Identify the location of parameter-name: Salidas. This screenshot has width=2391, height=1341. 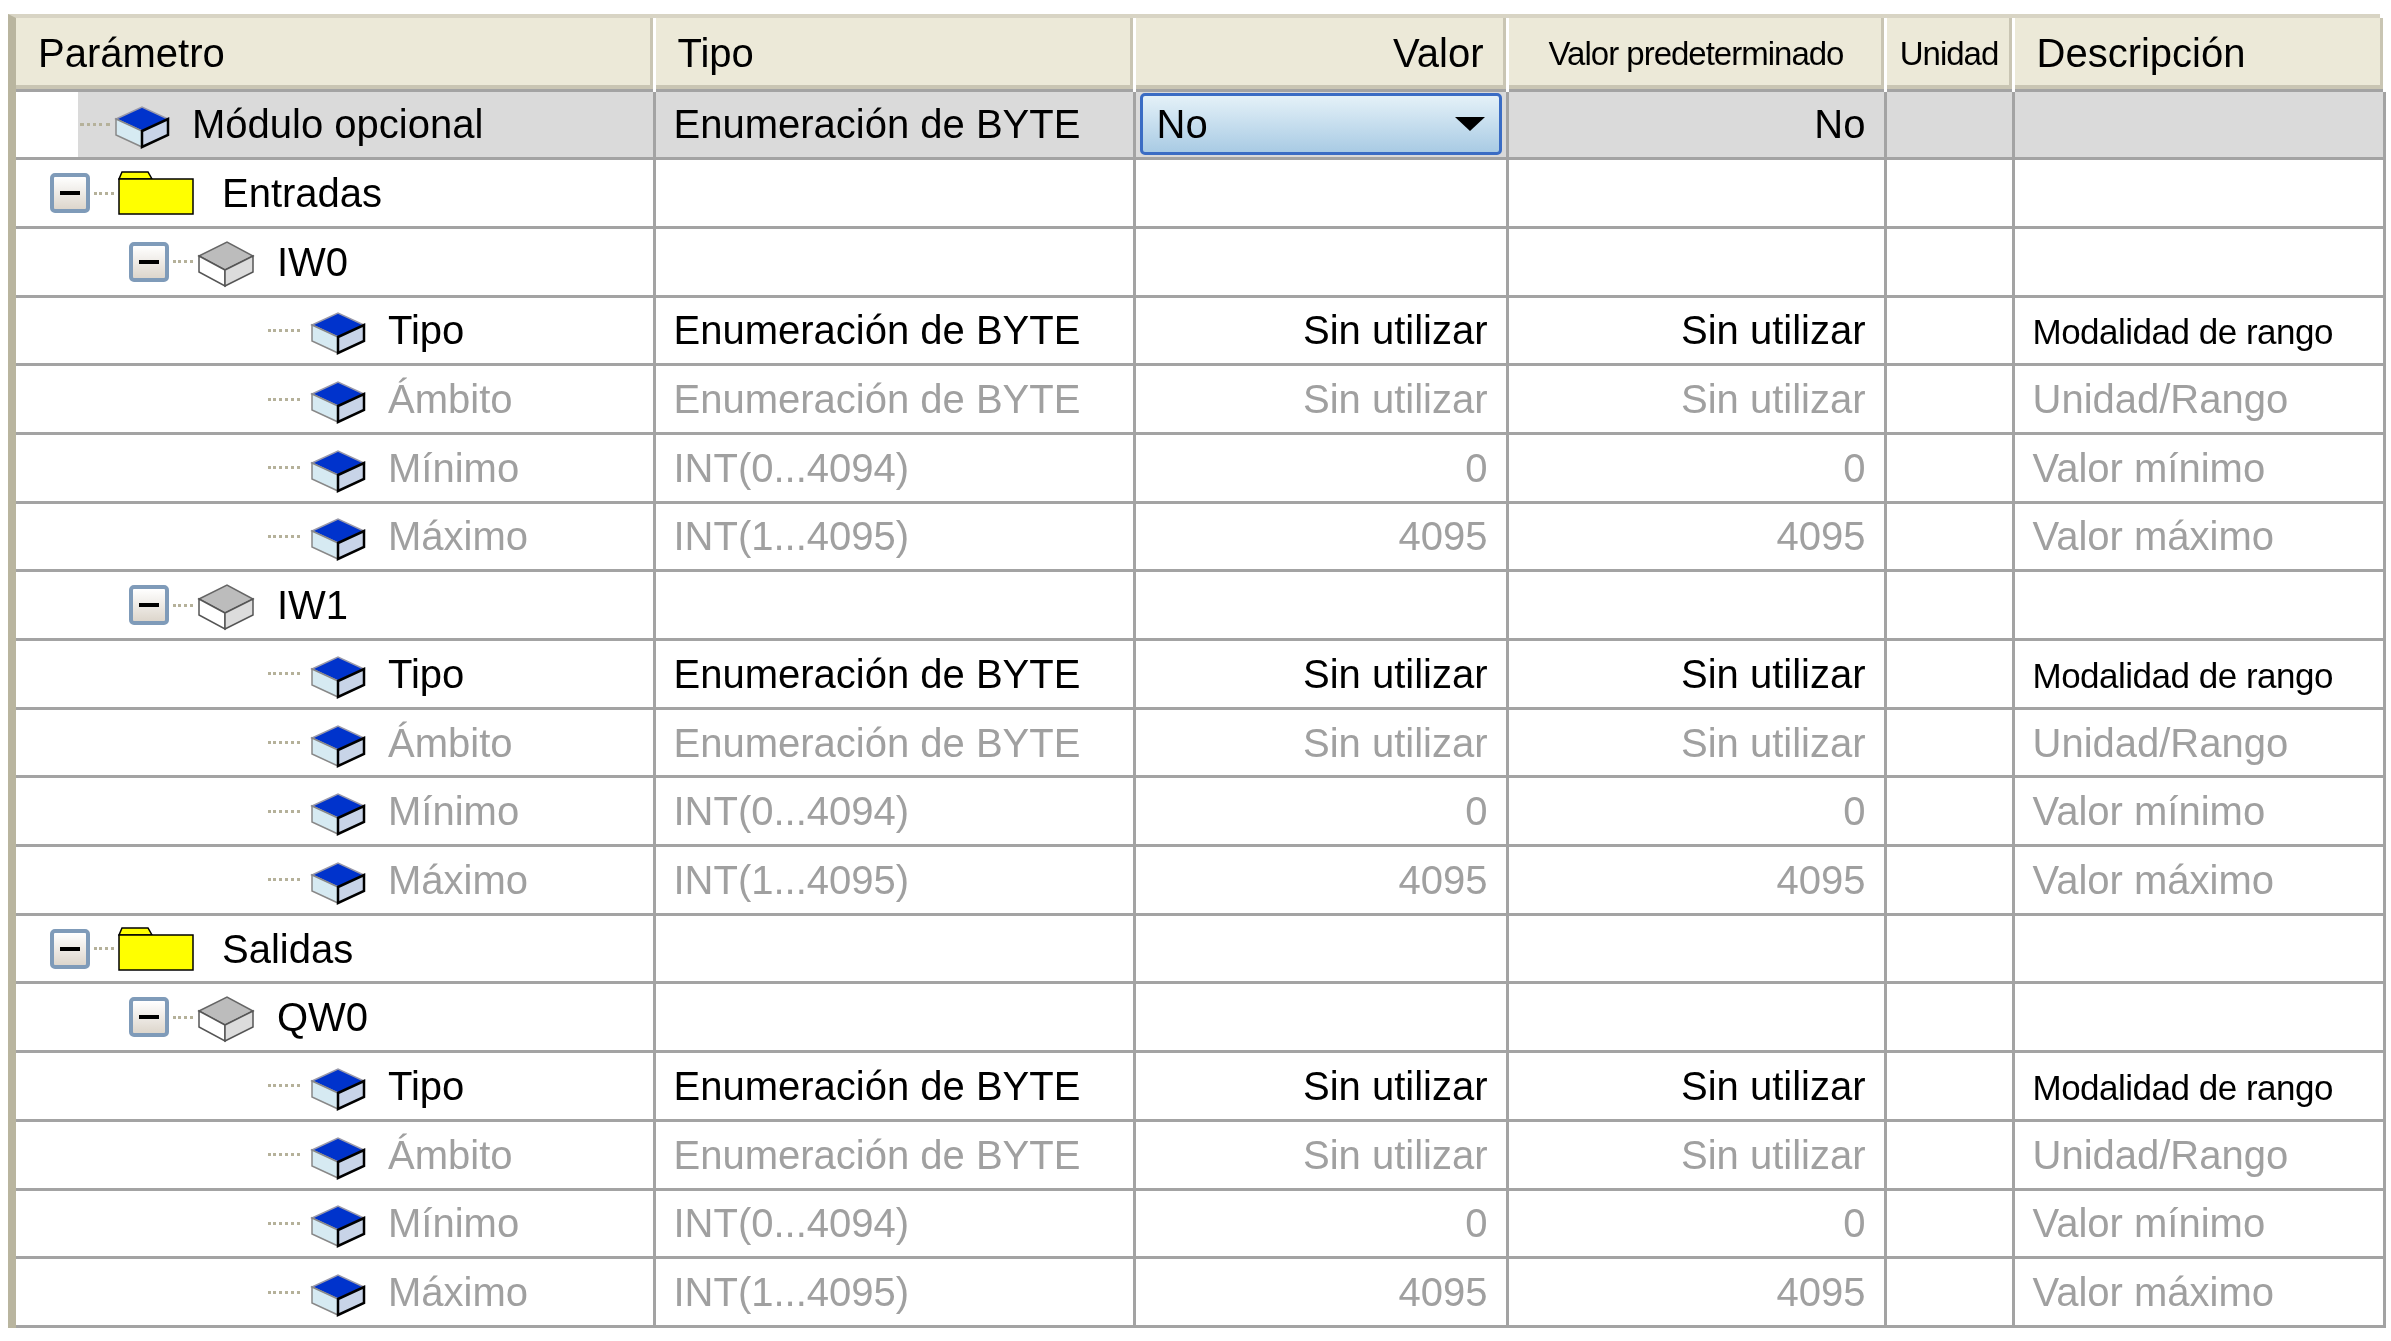
(288, 948).